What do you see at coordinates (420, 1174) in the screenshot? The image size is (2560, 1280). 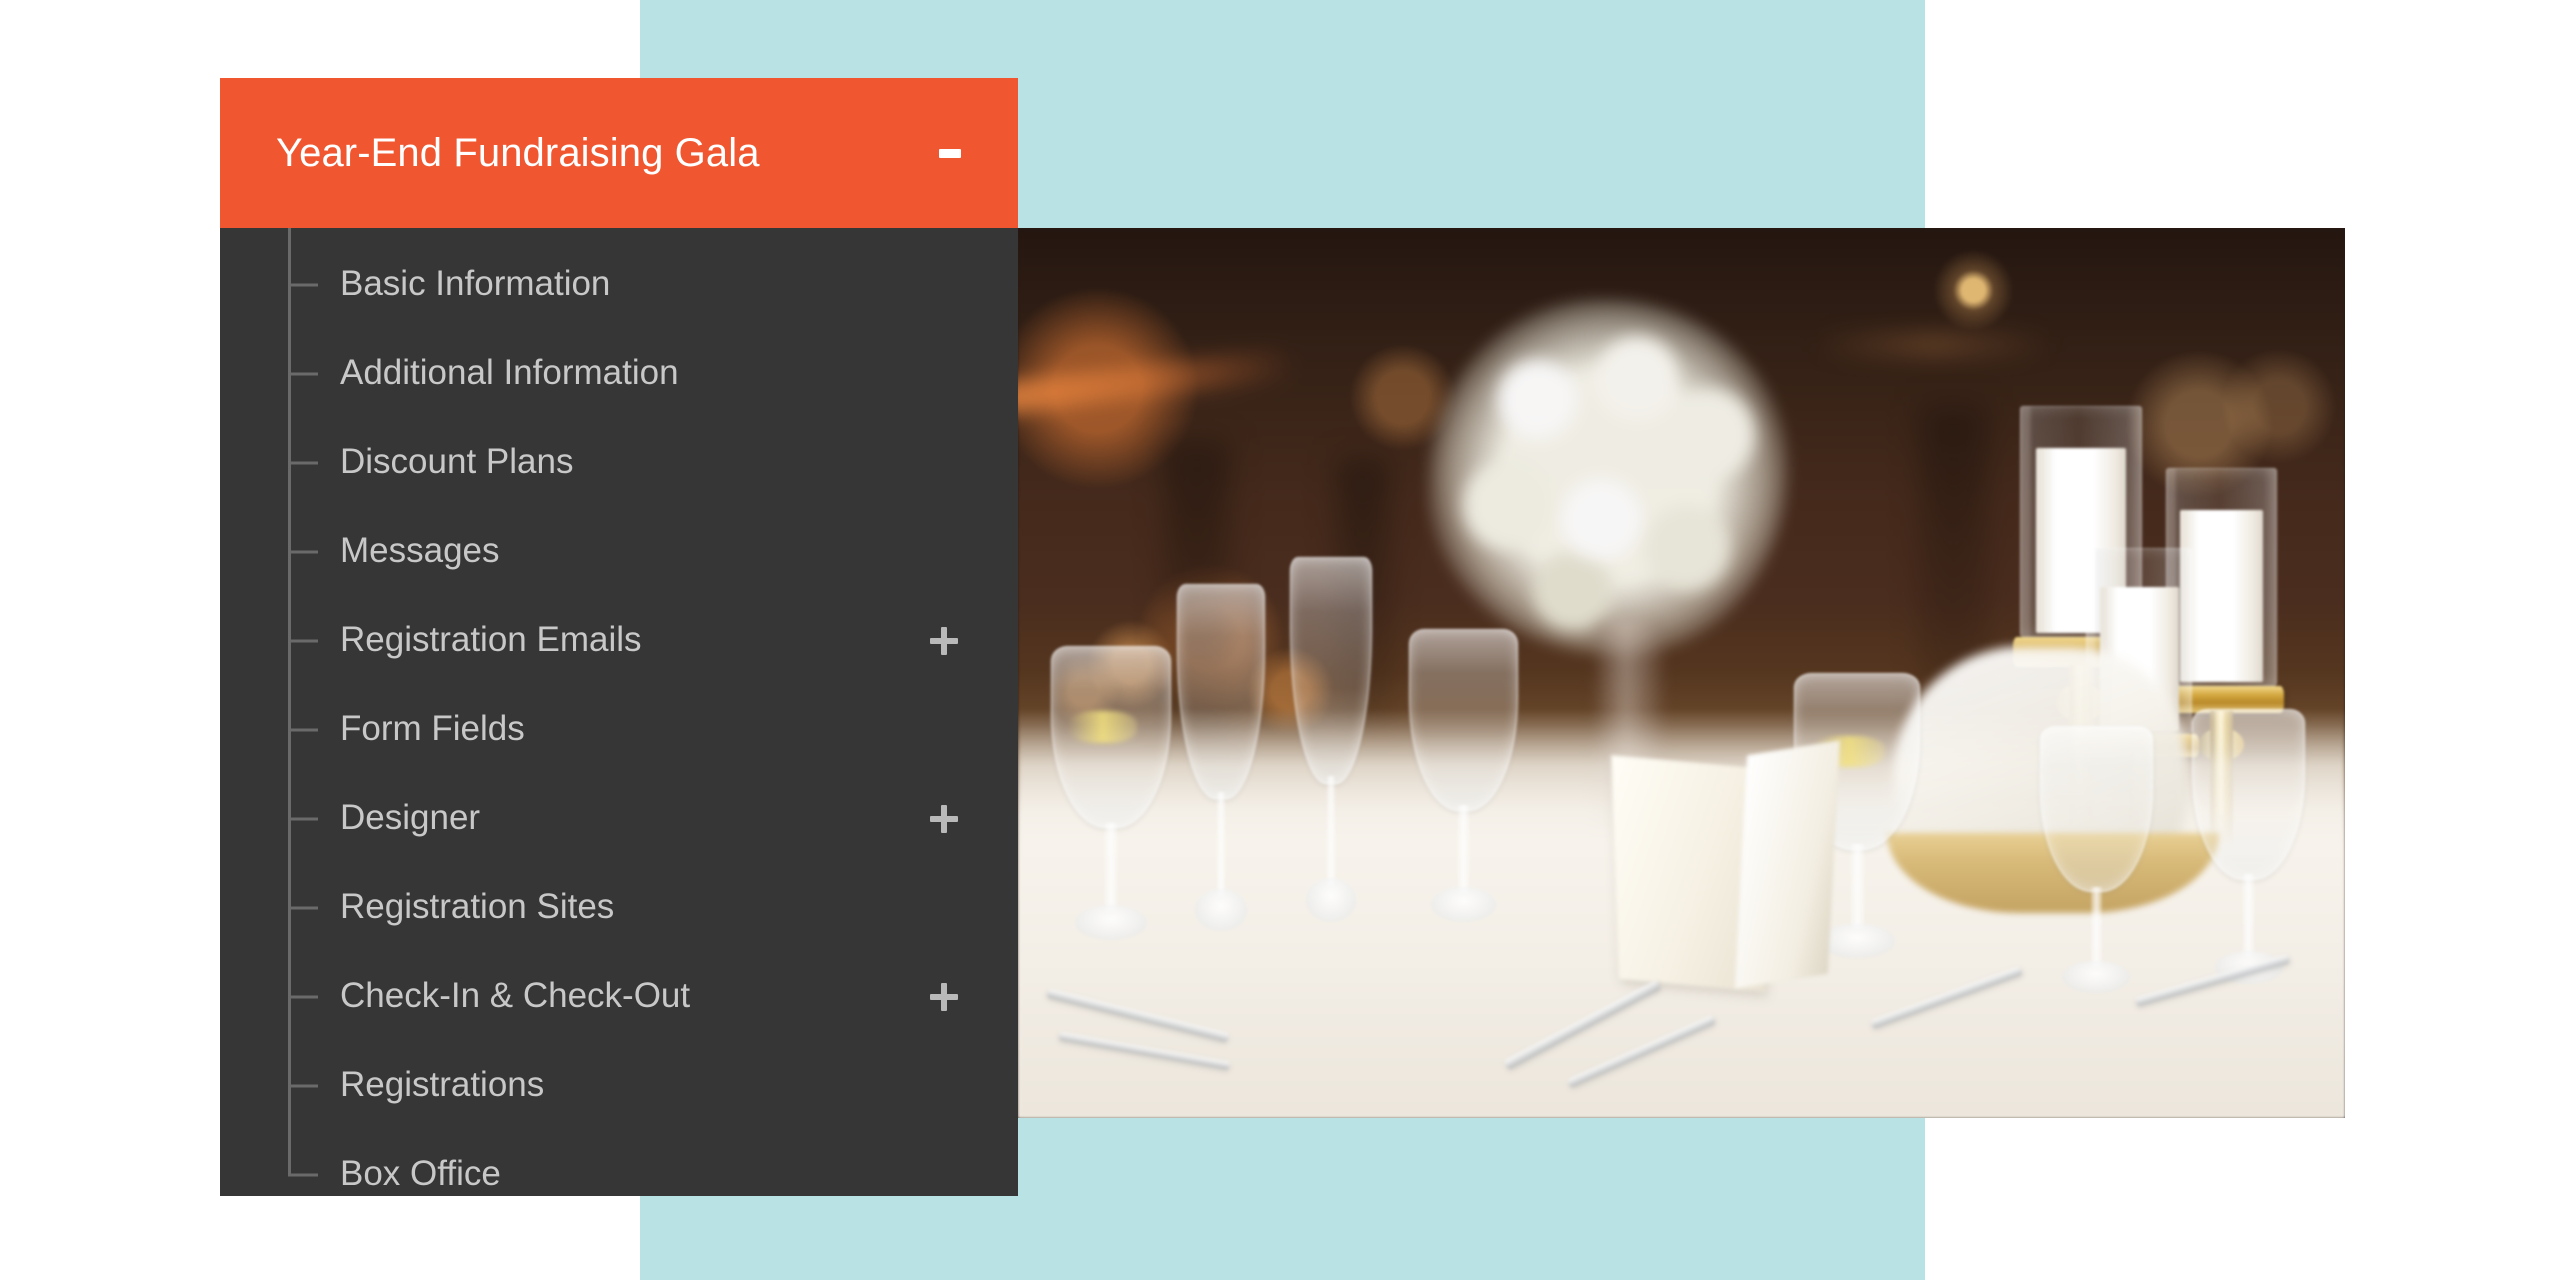 I see `nav-item-label: Box Office` at bounding box center [420, 1174].